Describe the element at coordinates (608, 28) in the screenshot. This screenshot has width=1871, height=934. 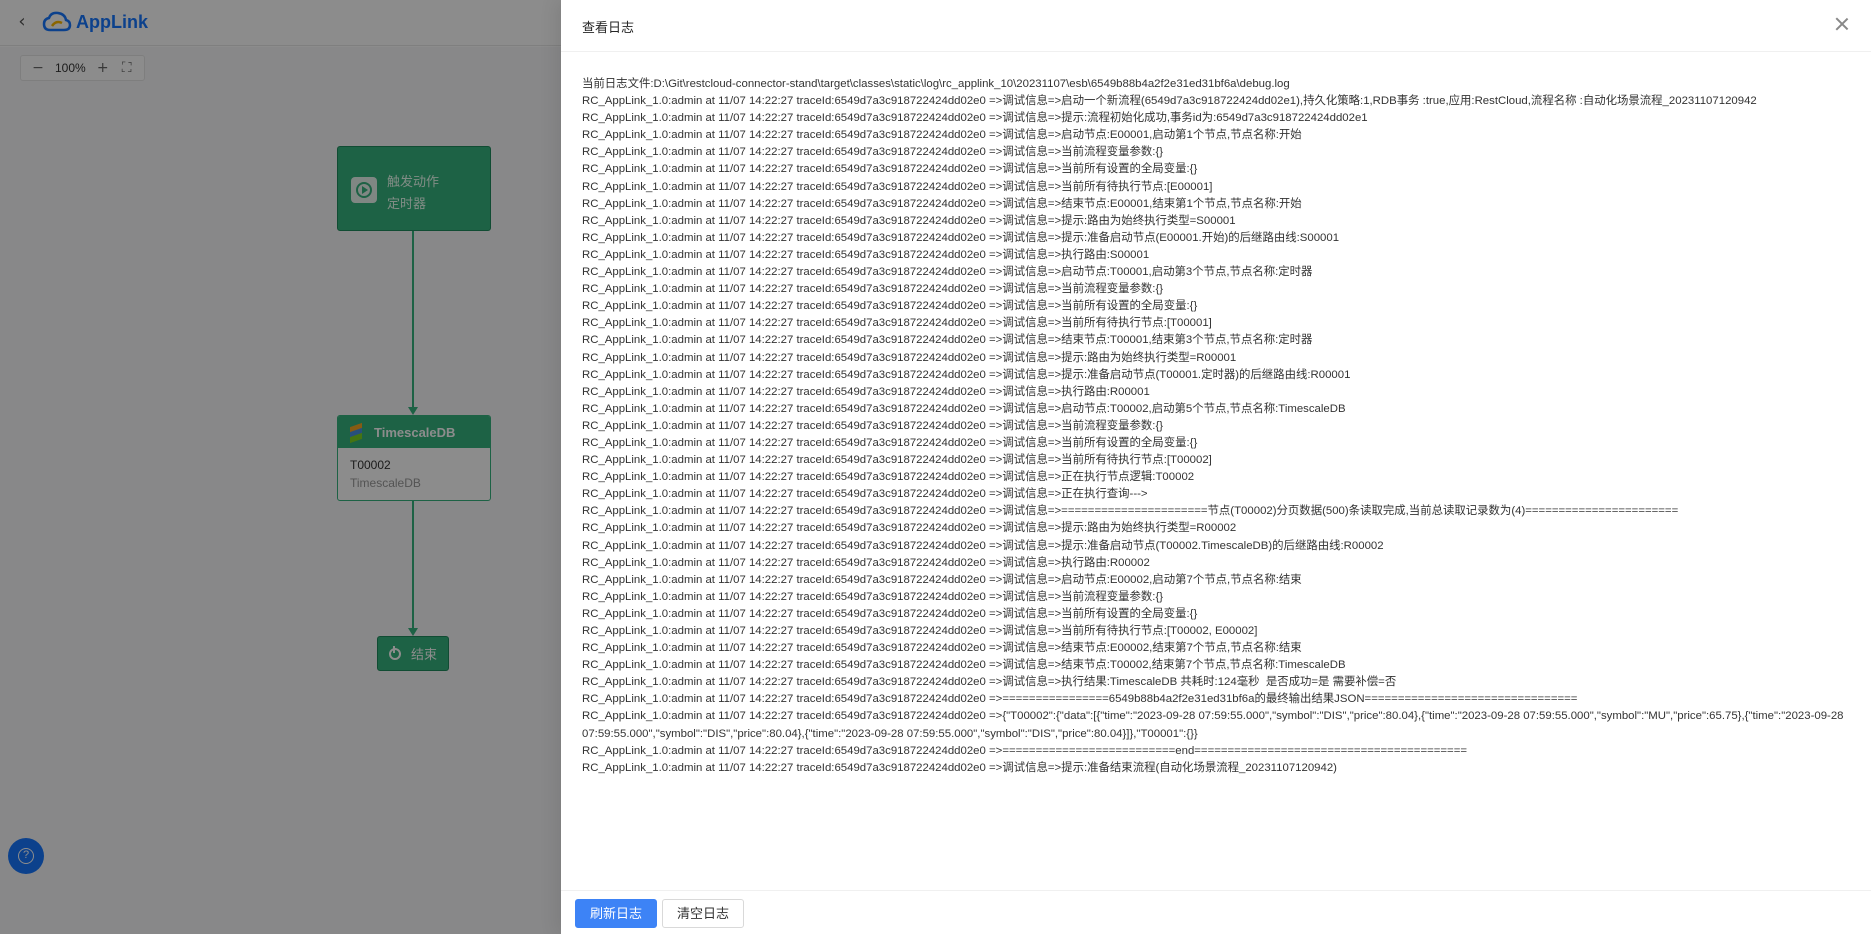
I see `drawer-title: 查看日志` at that location.